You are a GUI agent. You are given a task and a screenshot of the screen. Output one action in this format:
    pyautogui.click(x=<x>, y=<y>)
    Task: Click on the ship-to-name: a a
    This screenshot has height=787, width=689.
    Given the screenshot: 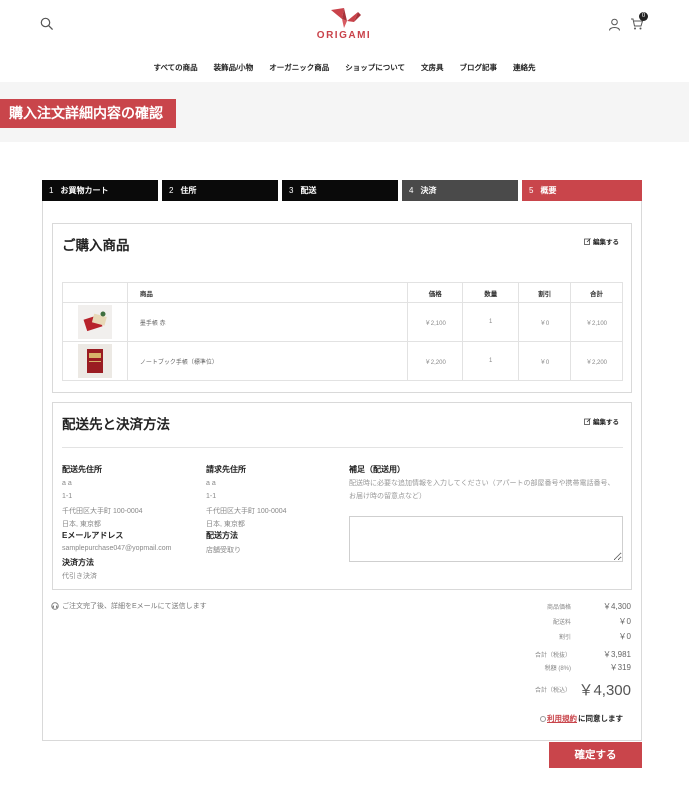 What is the action you would take?
    pyautogui.click(x=67, y=483)
    